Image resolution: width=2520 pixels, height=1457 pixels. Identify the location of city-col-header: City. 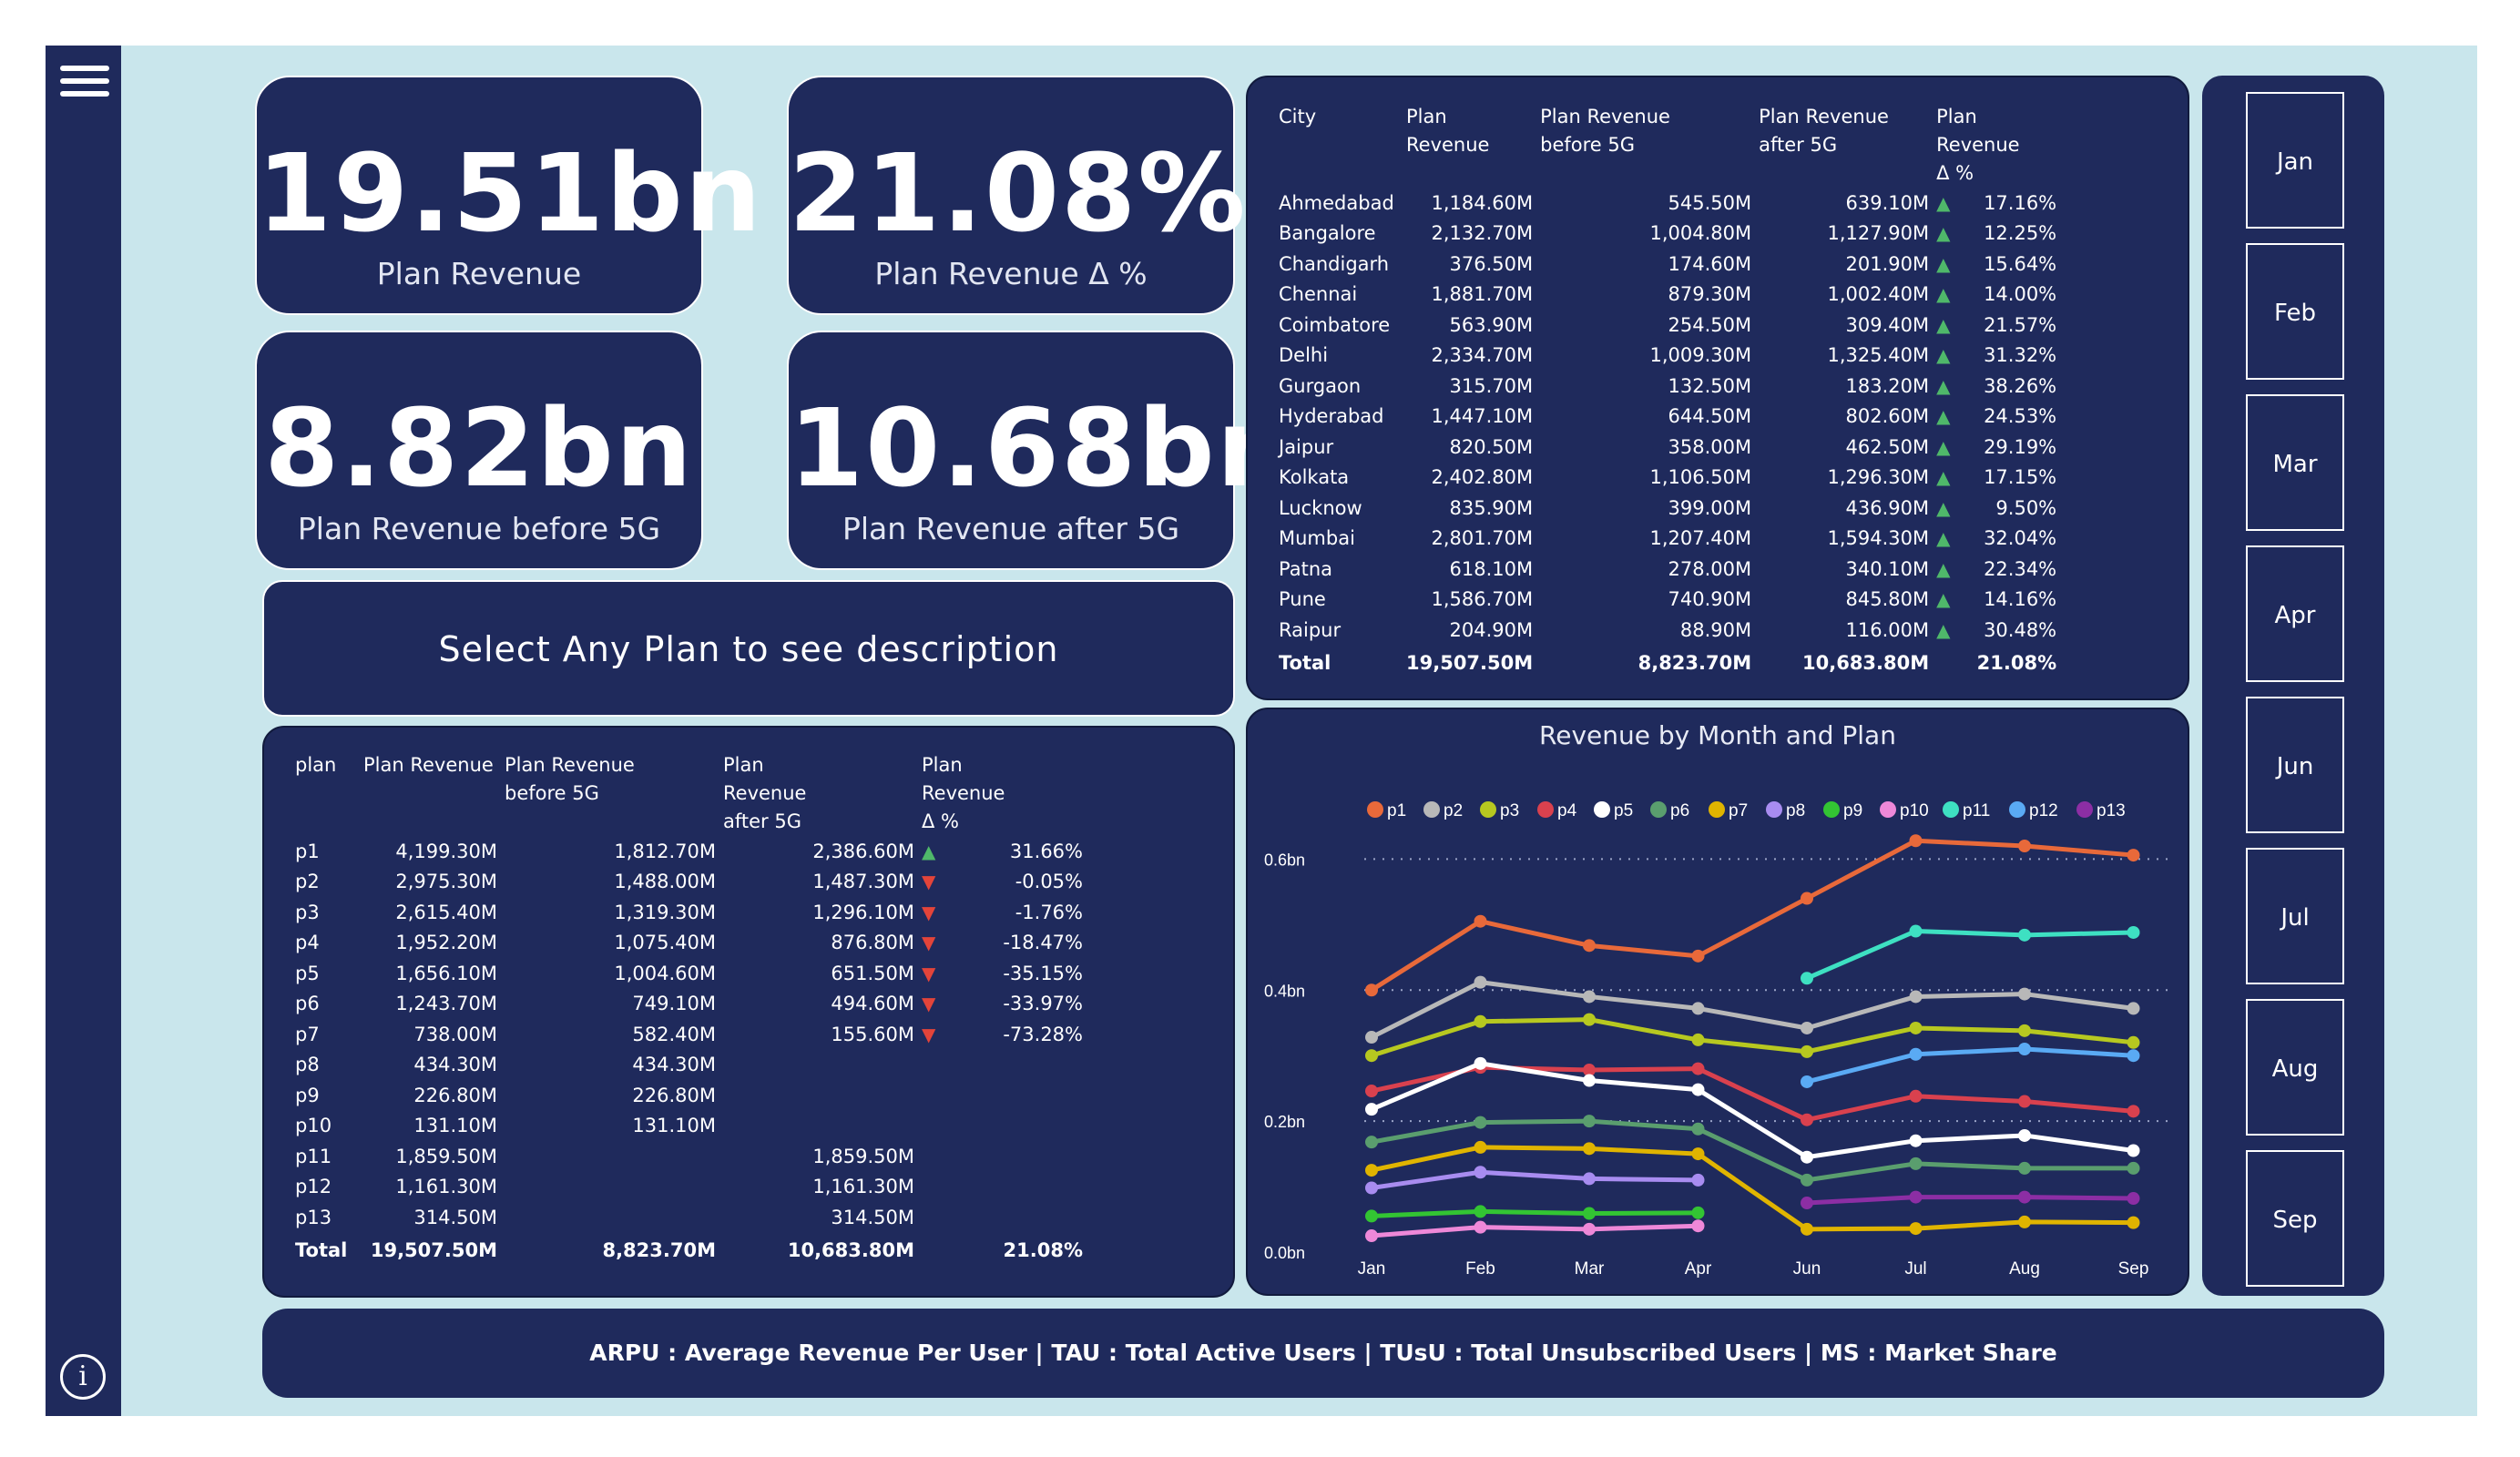
(1342, 145).